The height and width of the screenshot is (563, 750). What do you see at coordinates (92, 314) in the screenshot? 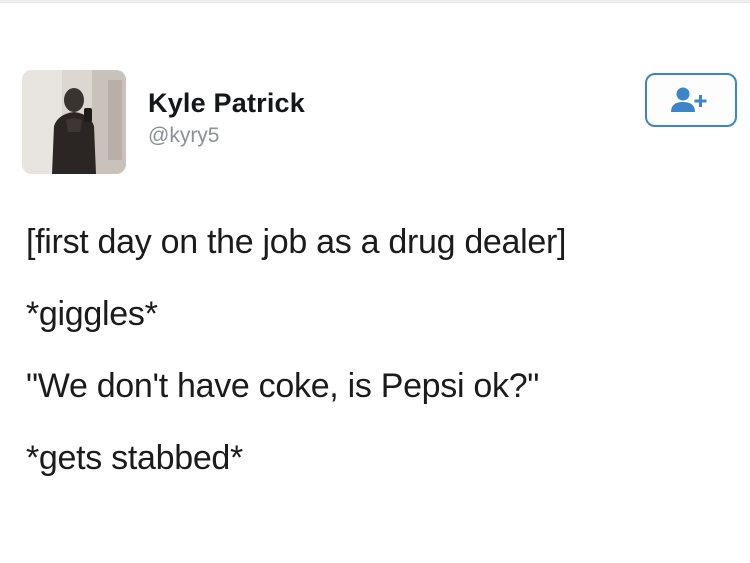
I see `tweet-line: *giggles*` at bounding box center [92, 314].